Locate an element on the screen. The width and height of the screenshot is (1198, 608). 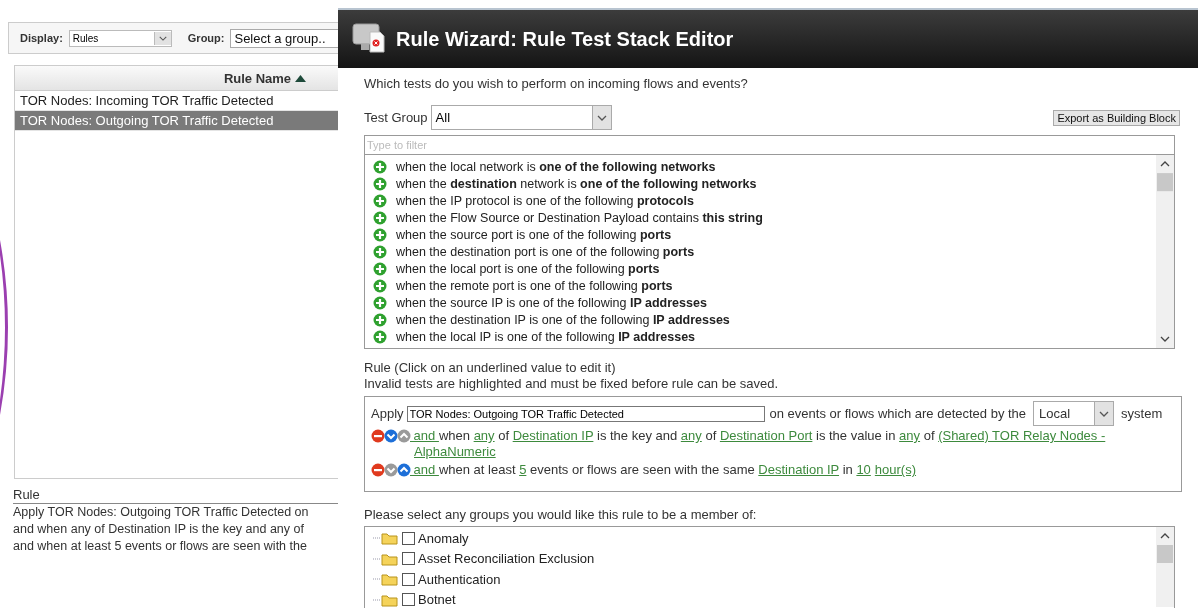
test-option: when the local network is one of the following networks is located at coordinates (556, 166).